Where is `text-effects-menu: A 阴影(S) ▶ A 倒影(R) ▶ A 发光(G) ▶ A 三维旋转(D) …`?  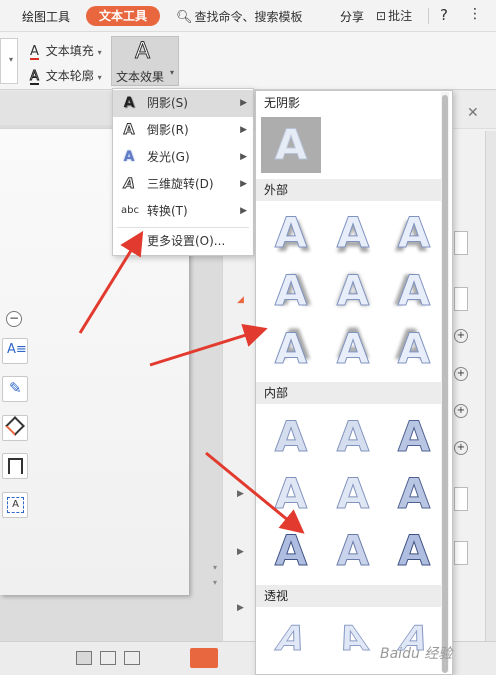 text-effects-menu: A 阴影(S) ▶ A 倒影(R) ▶ A 发光(G) ▶ A 三维旋转(D) … is located at coordinates (183, 172).